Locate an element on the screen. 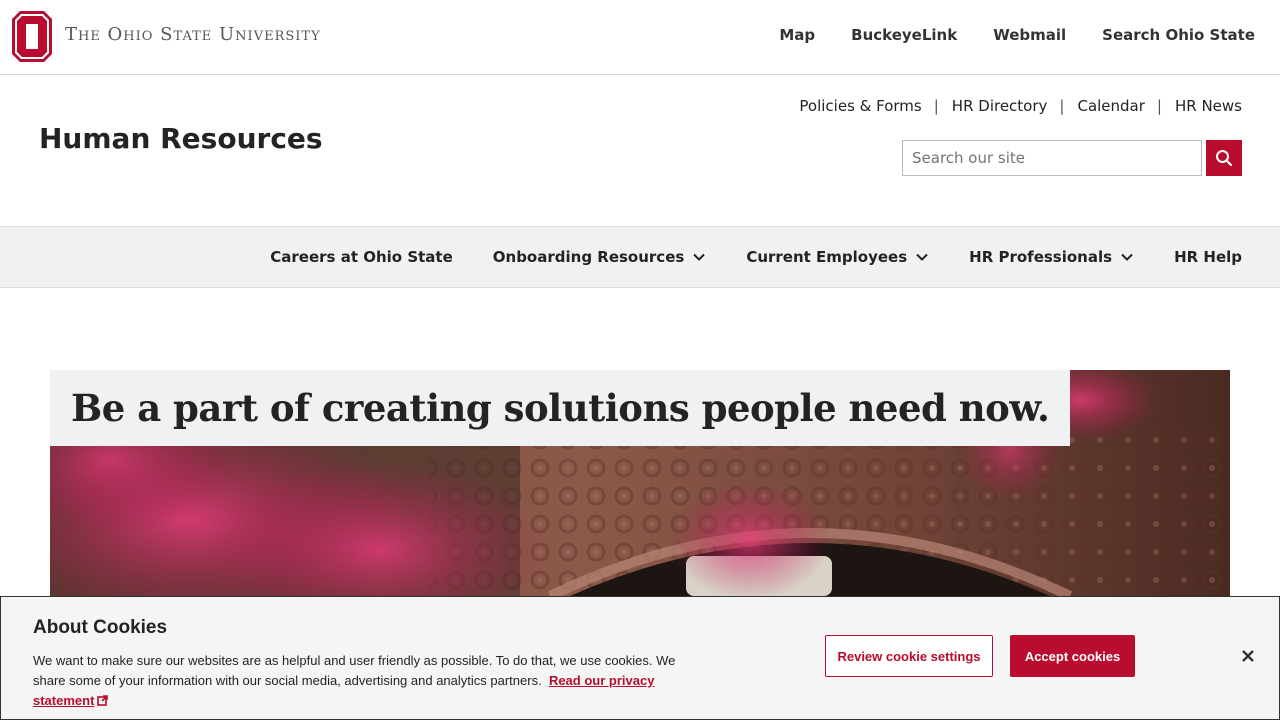 The image size is (1280, 720). close-icon is located at coordinates (1248, 656).